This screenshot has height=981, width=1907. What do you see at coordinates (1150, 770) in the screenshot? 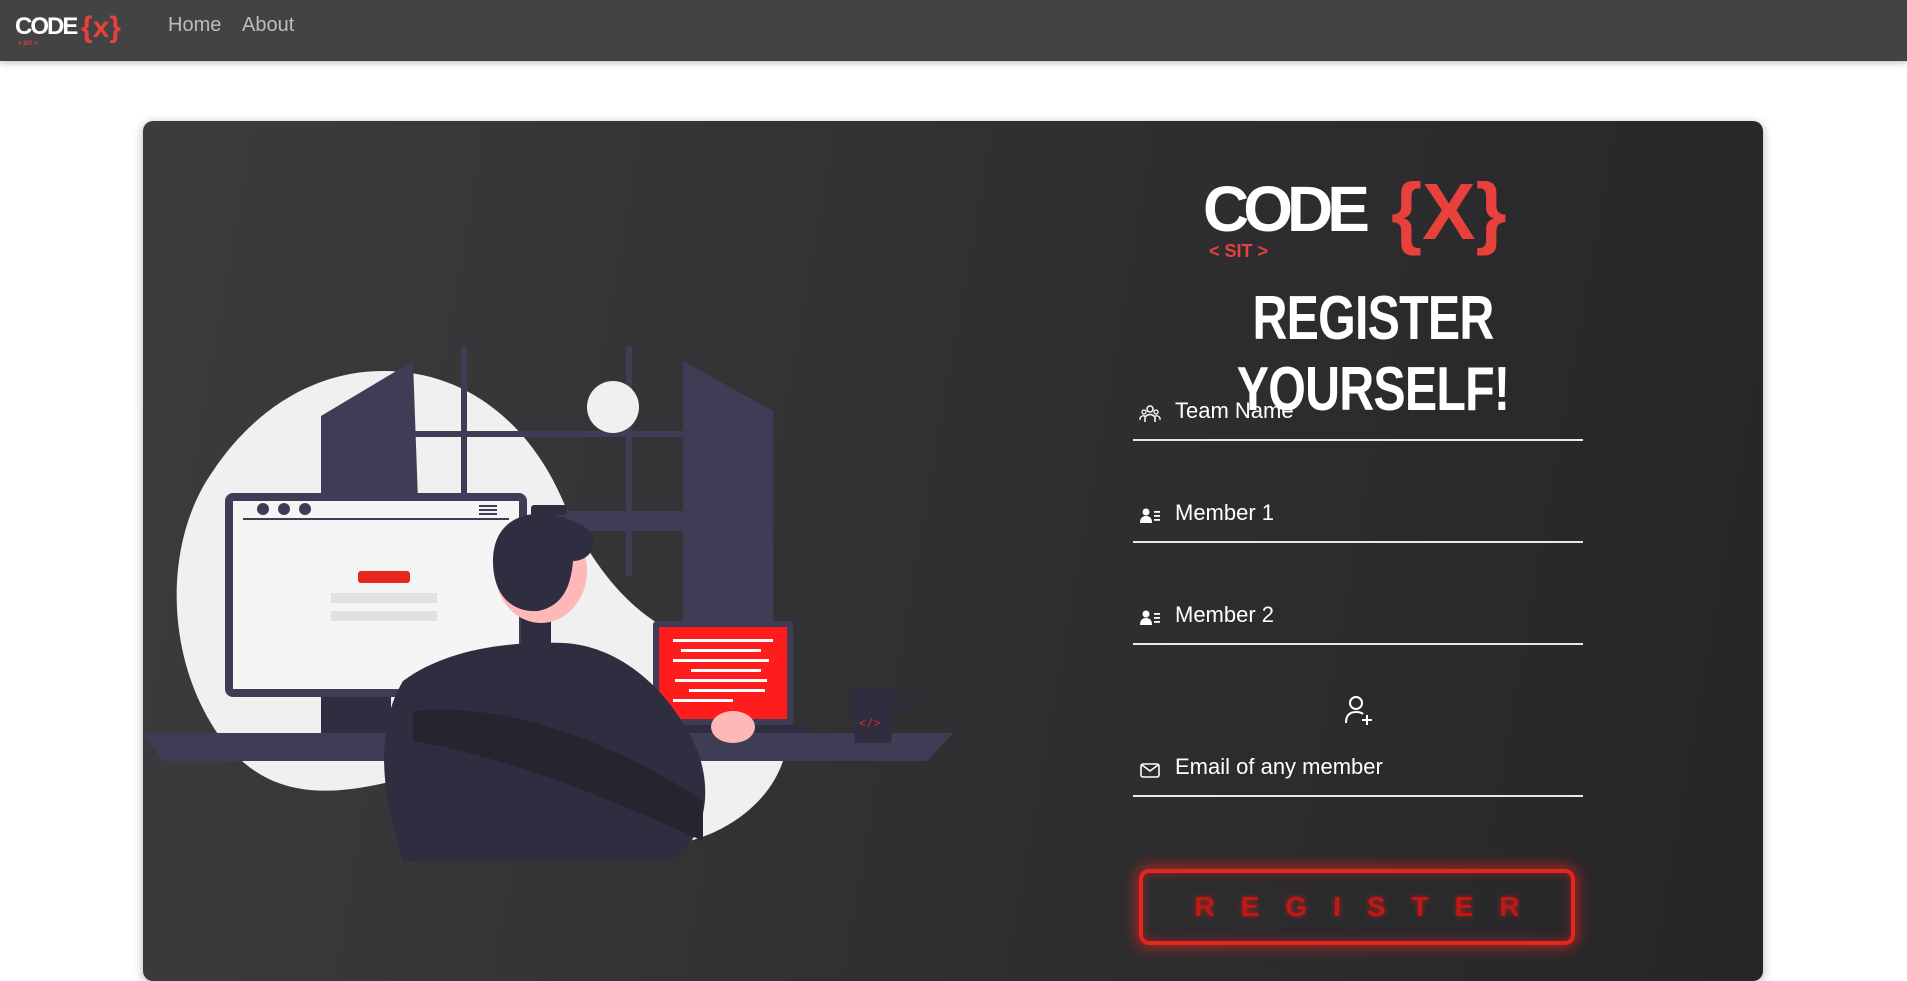
I see `envelope-icon` at bounding box center [1150, 770].